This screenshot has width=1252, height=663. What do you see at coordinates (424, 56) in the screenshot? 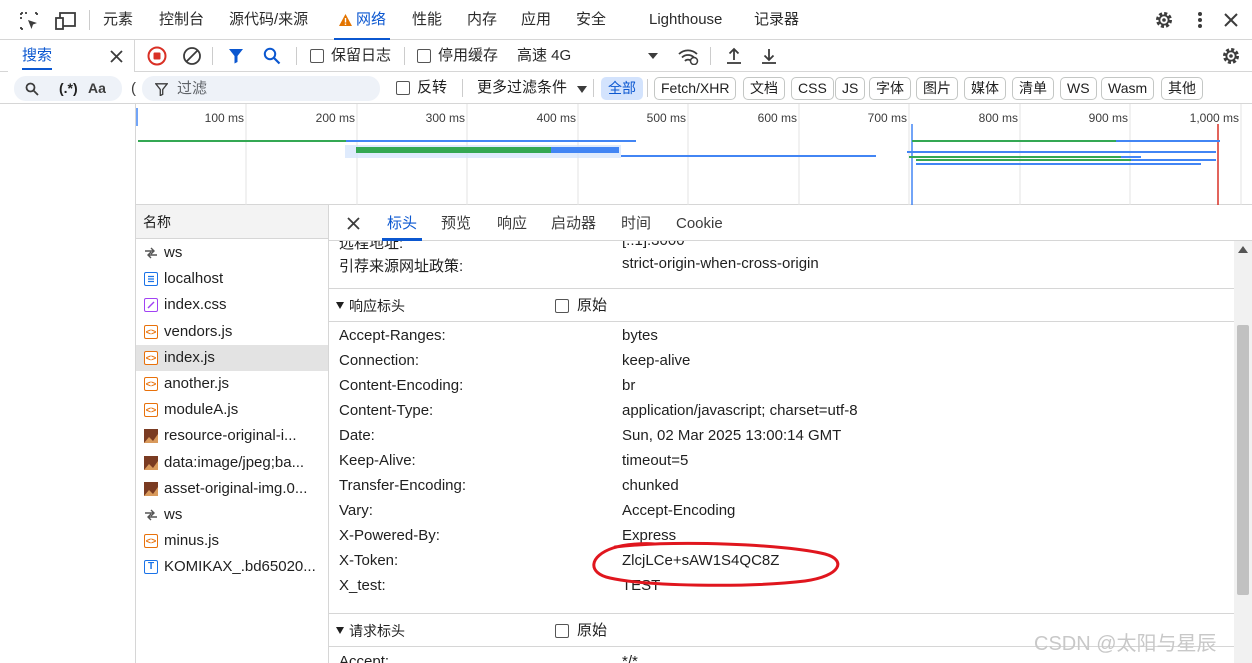
I see `disable-cache-checkbox` at bounding box center [424, 56].